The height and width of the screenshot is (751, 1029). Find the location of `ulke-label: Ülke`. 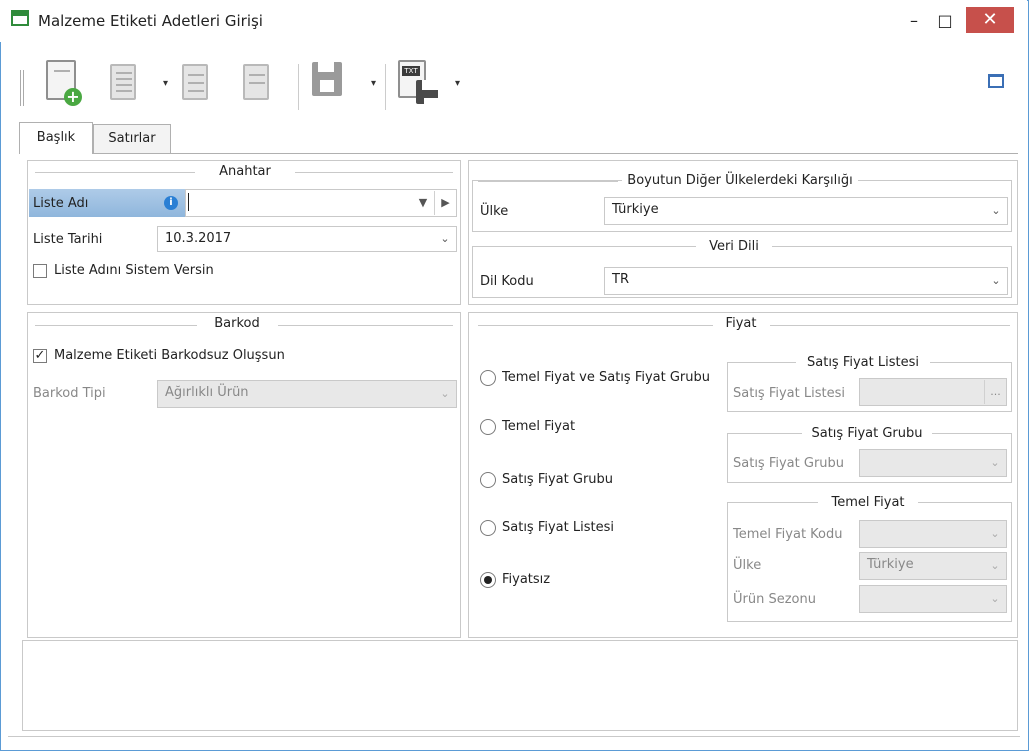

ulke-label: Ülke is located at coordinates (494, 211).